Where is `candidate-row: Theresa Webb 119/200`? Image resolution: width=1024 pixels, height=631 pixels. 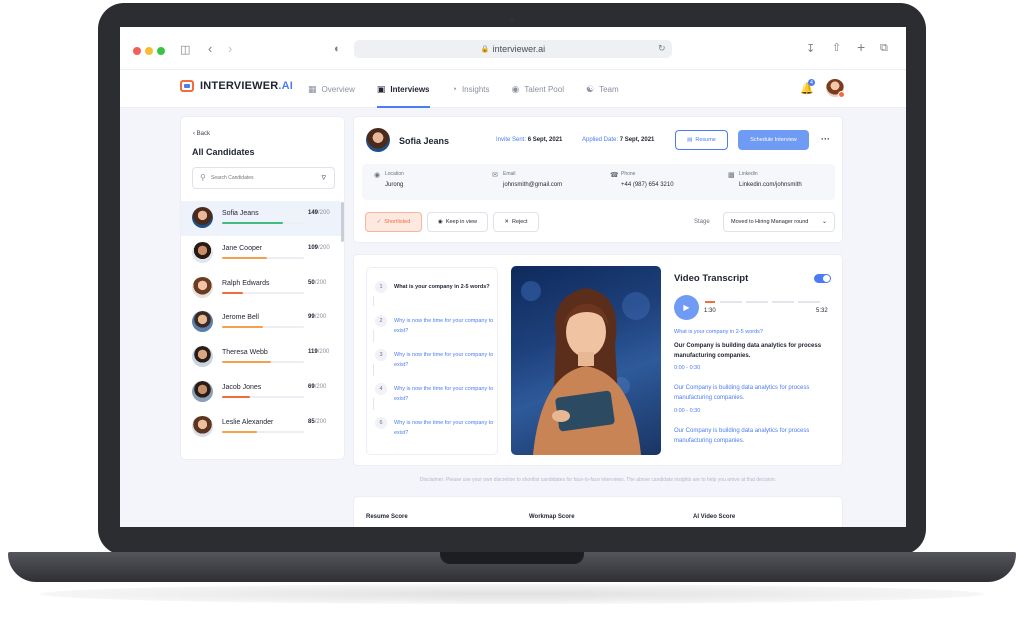 candidate-row: Theresa Webb 119/200 is located at coordinates (261, 357).